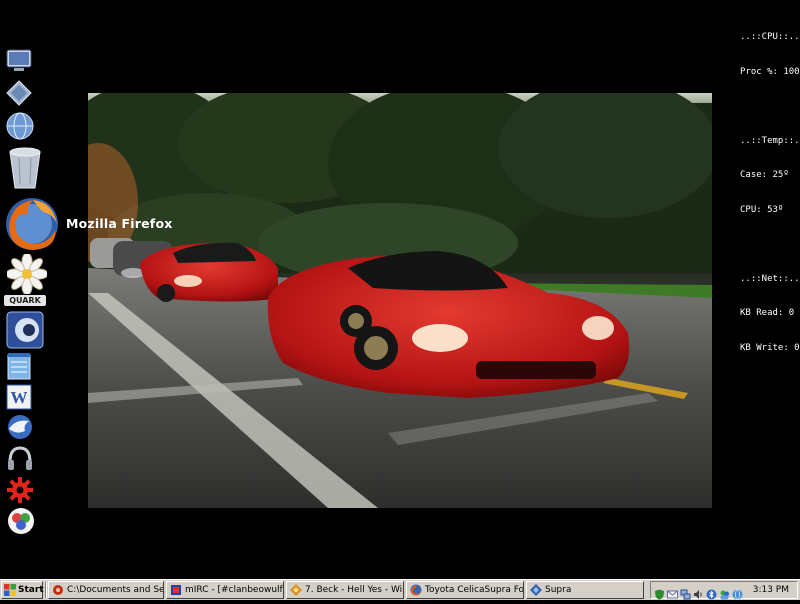 The height and width of the screenshot is (604, 800). I want to click on color-circles-icon, so click(21, 521).